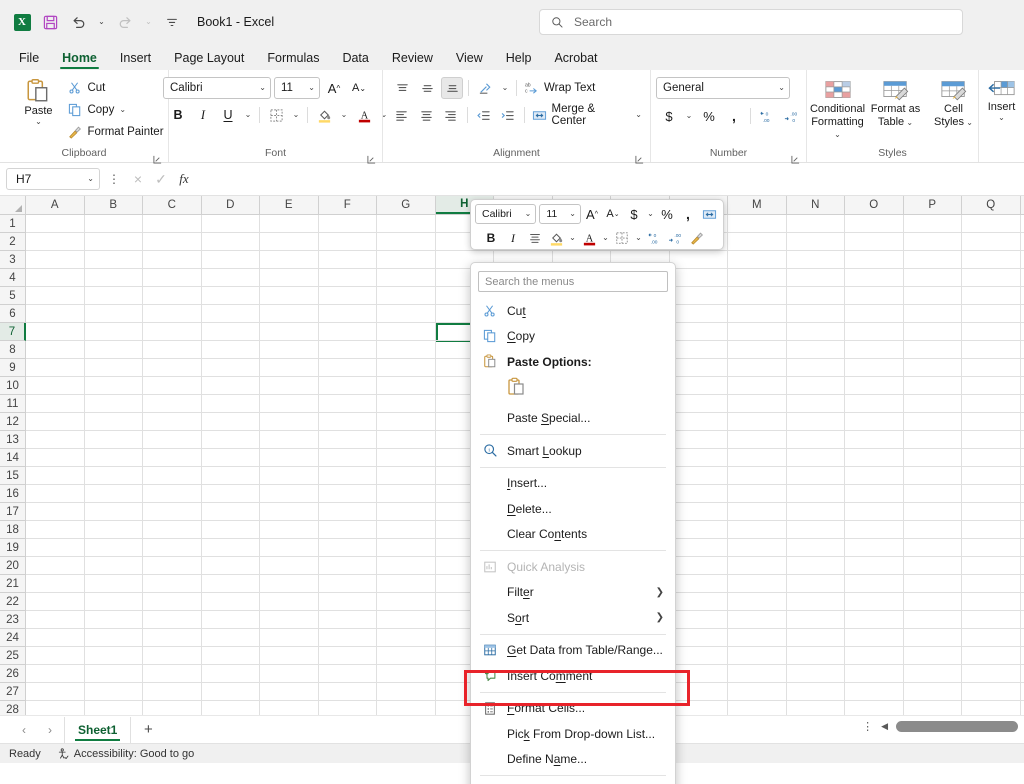 This screenshot has height=784, width=1024. I want to click on formula-input, so click(608, 179).